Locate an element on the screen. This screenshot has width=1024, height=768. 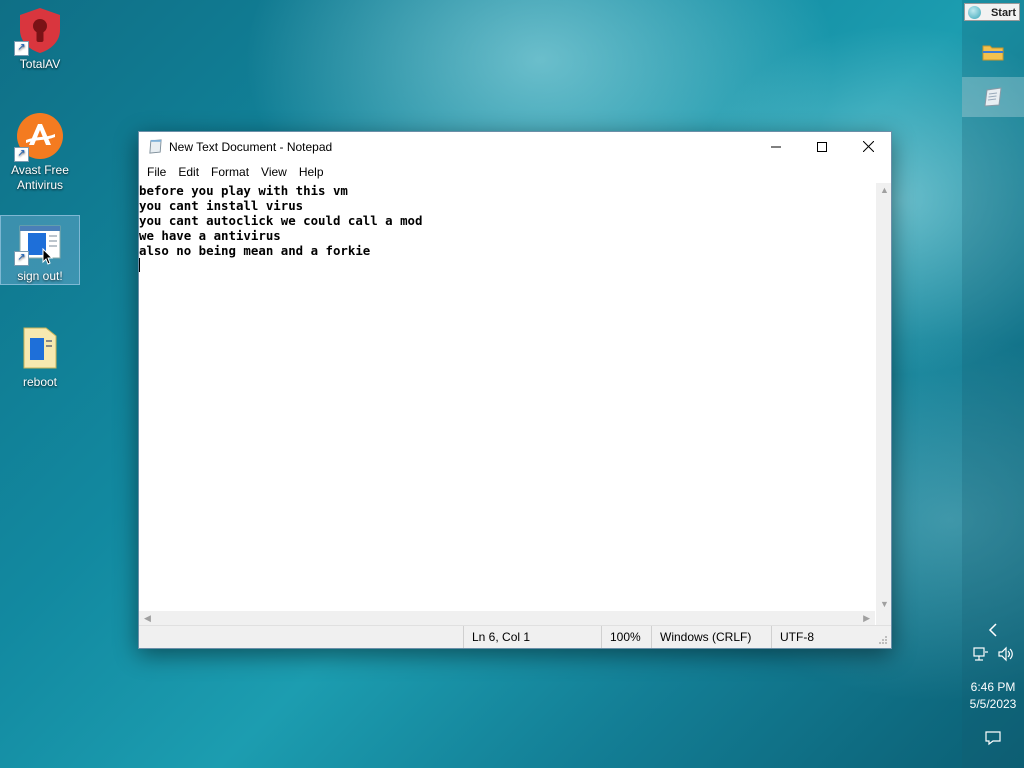
batch-file-icon: ↗ is located at coordinates (39, 246).